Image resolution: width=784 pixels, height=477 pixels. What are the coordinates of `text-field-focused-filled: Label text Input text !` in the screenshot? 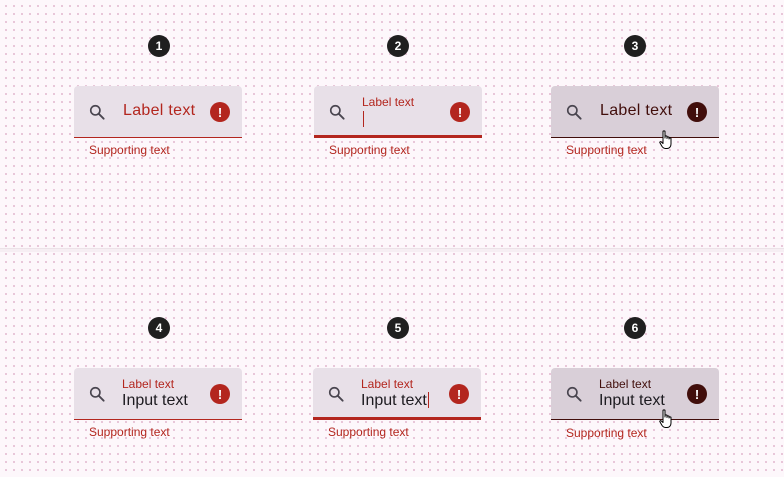 It's located at (397, 394).